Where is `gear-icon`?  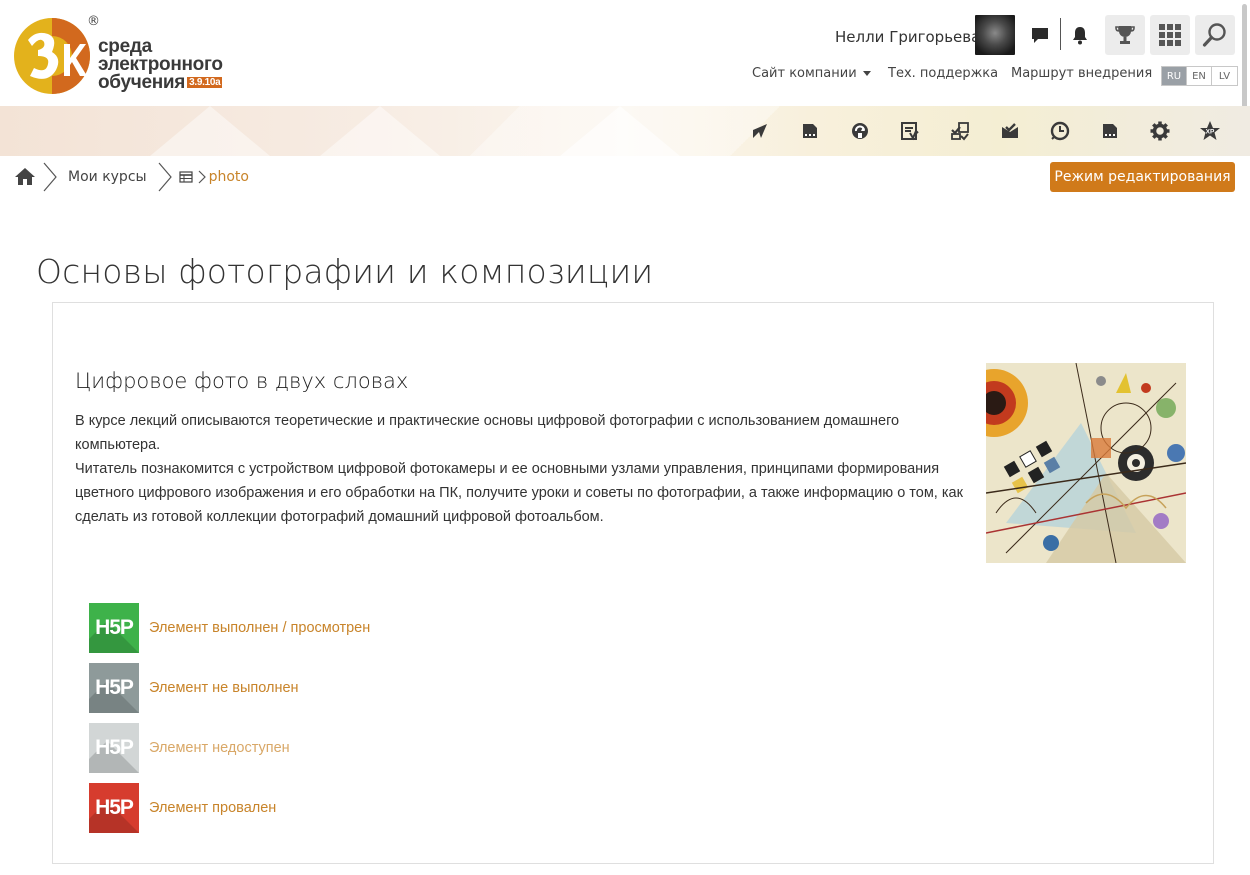
gear-icon is located at coordinates (1160, 131).